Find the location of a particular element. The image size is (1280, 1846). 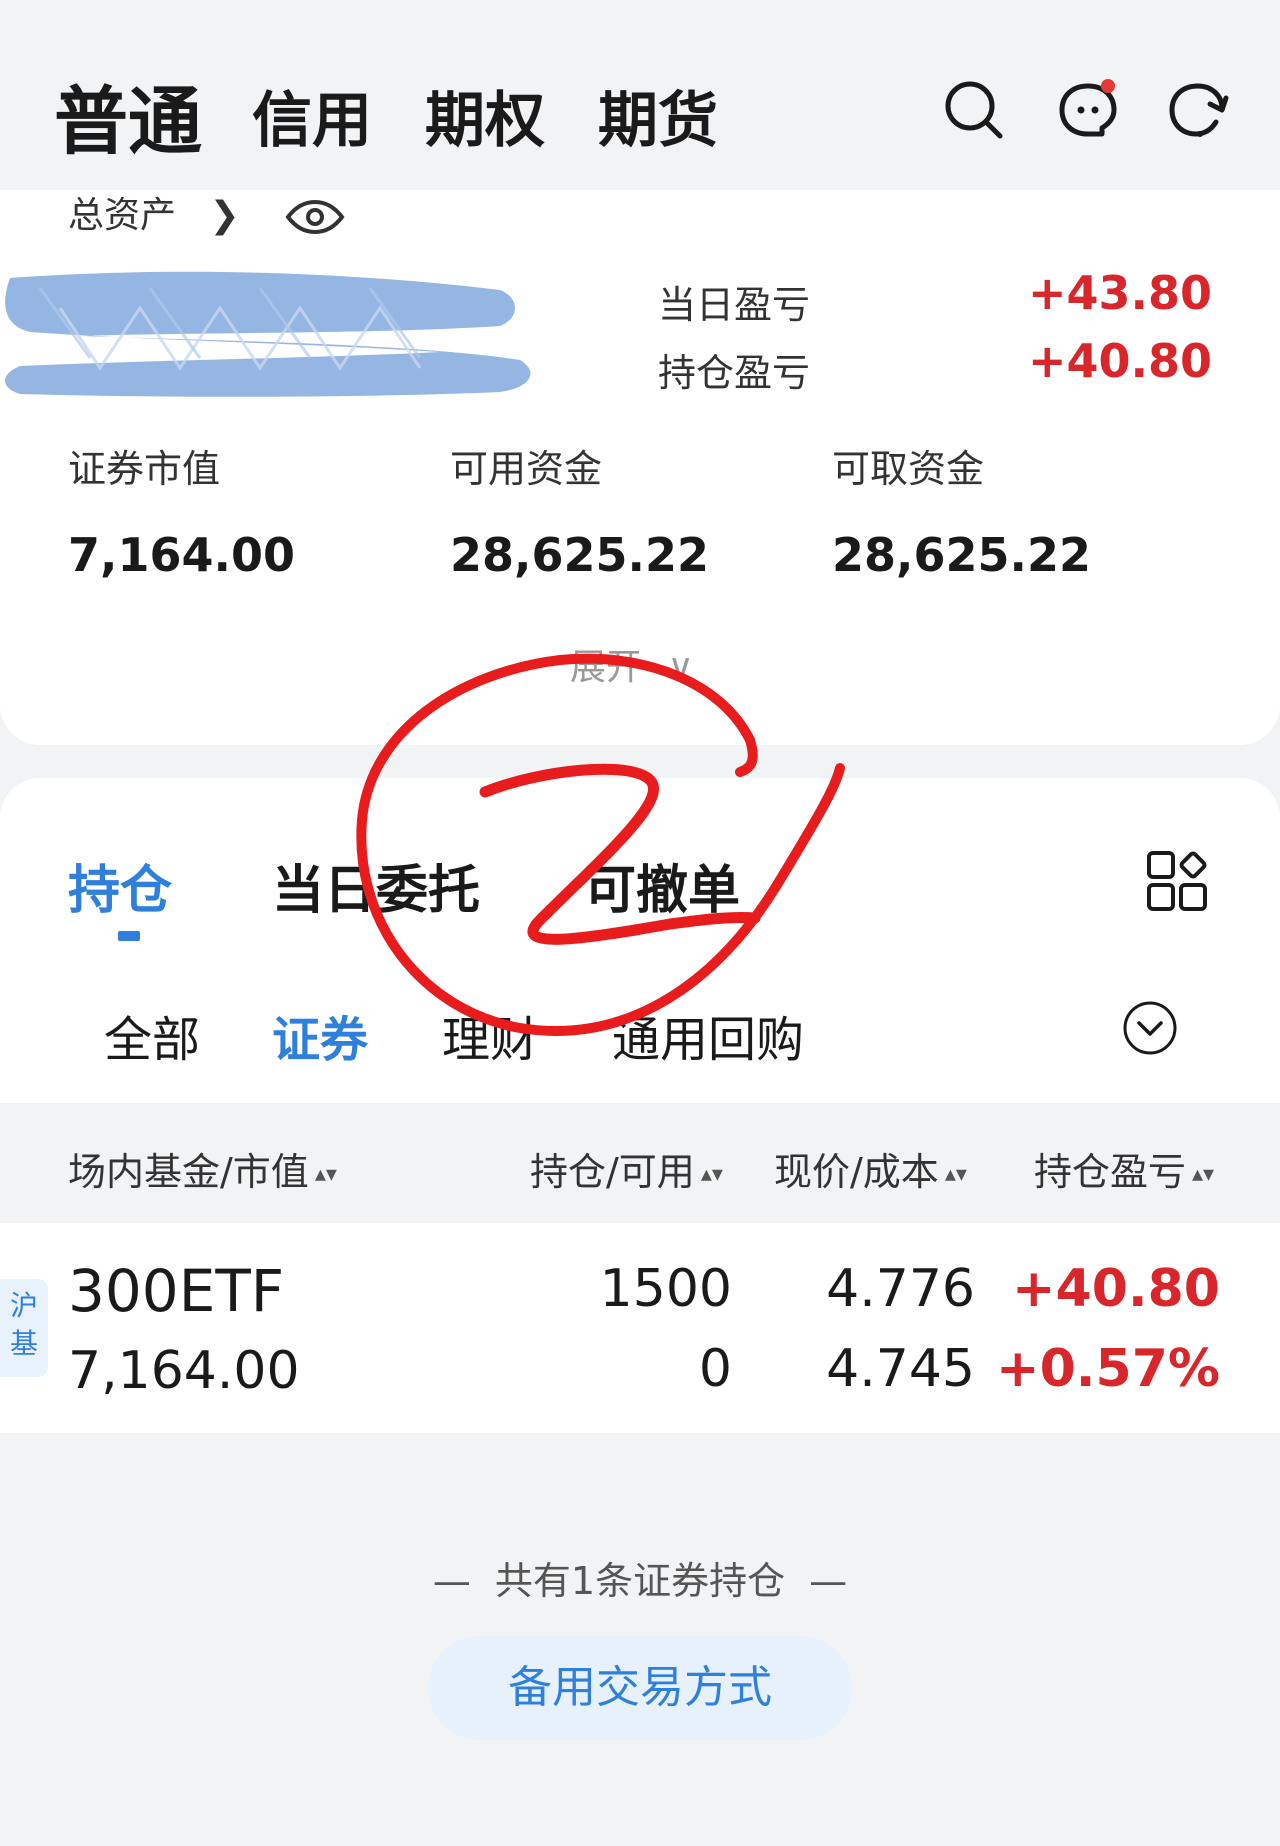

active-tab-indicator is located at coordinates (129, 936).